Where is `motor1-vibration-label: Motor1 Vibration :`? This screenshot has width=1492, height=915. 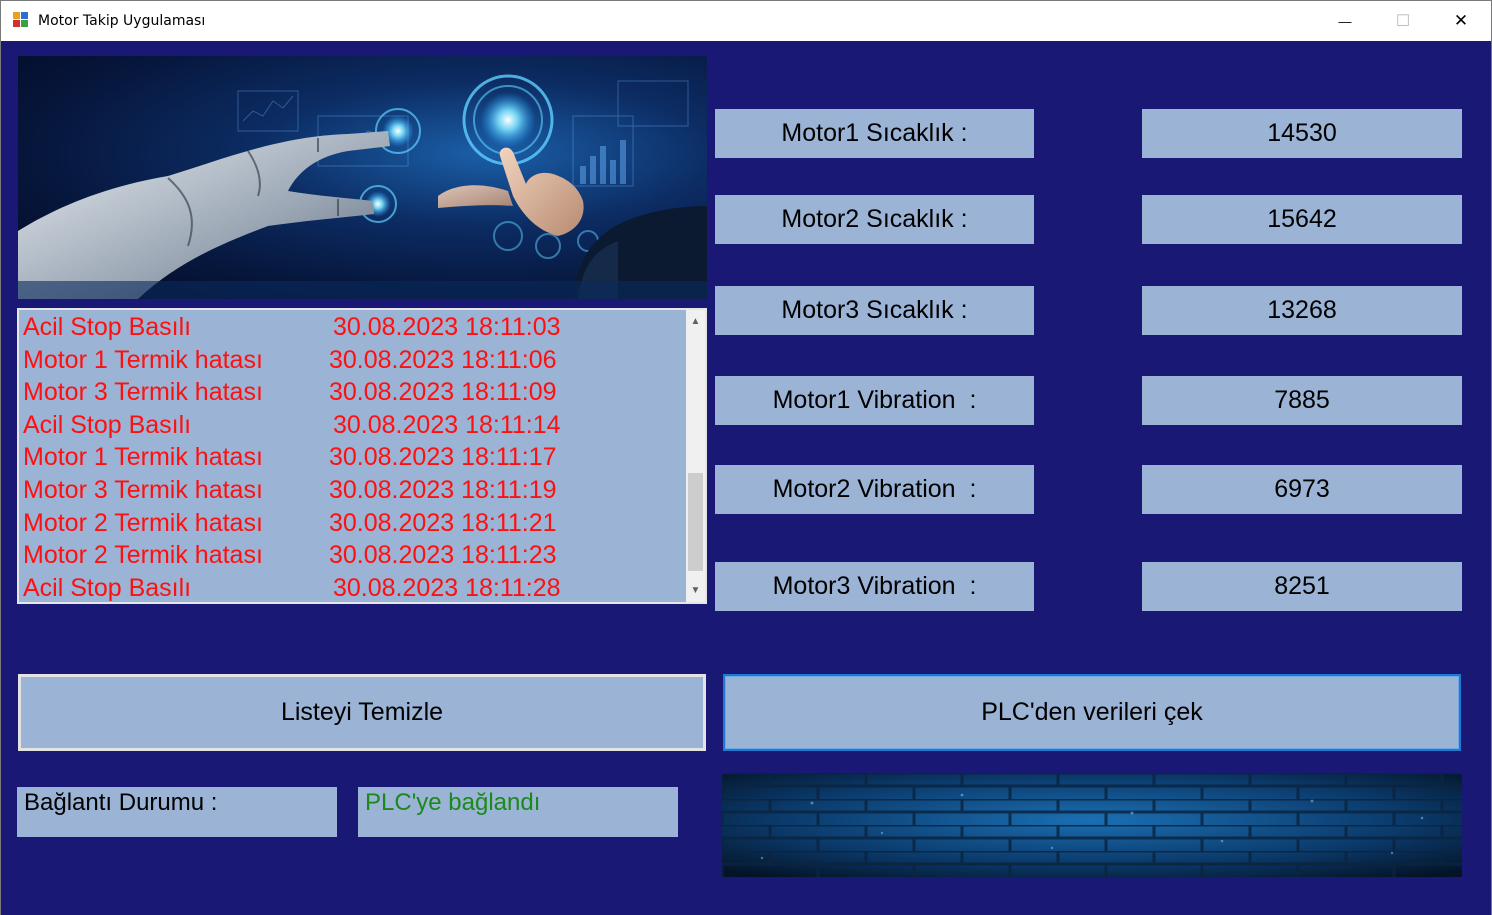
motor1-vibration-label: Motor1 Vibration : is located at coordinates (874, 400).